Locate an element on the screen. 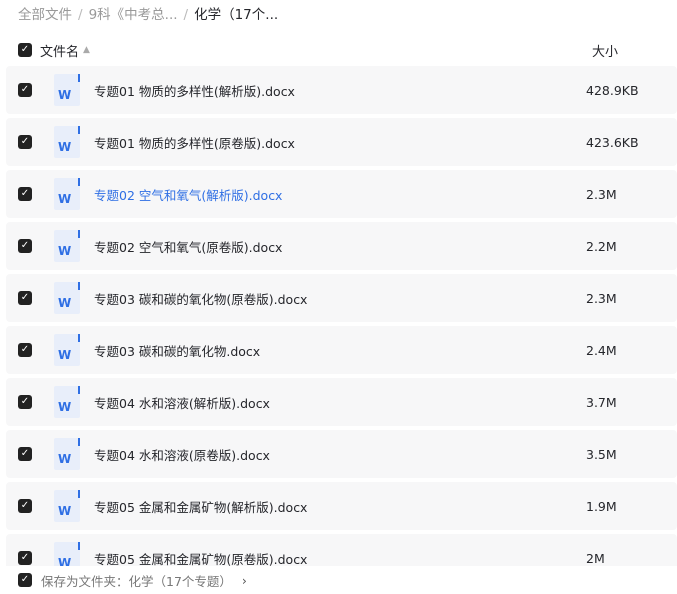 Image resolution: width=677 pixels, height=594 pixels. file-size: 2M is located at coordinates (595, 558).